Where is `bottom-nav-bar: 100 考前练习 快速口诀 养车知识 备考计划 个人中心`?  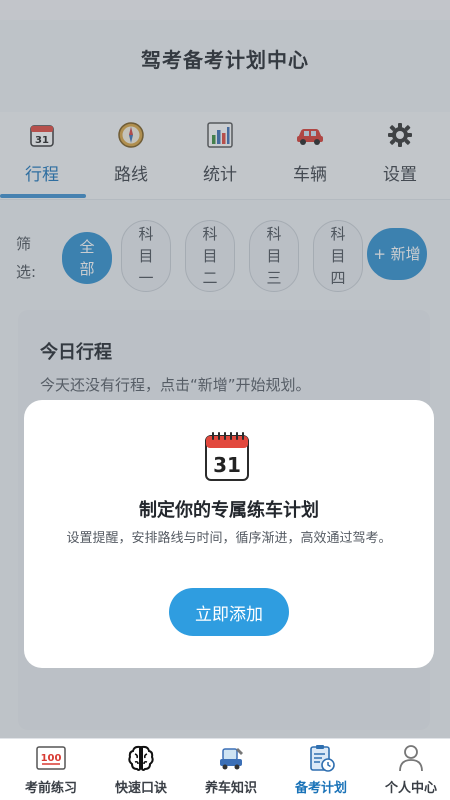
bottom-nav-bar: 100 考前练习 快速口诀 养车知识 备考计划 个人中心 is located at coordinates (225, 769).